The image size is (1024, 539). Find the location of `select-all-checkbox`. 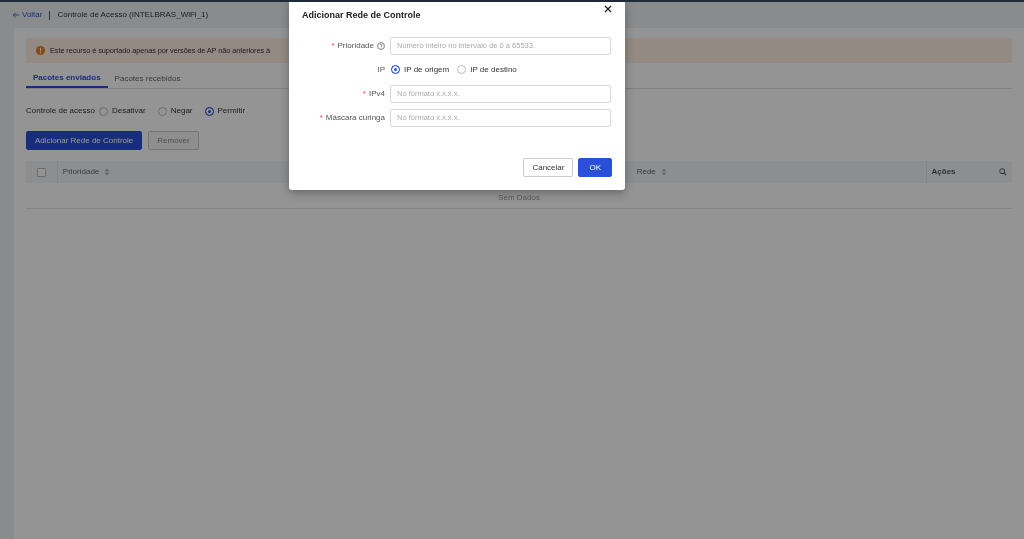

select-all-checkbox is located at coordinates (41, 172).